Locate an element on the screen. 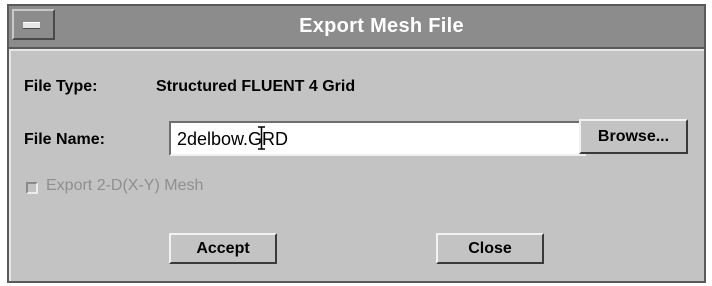 Image resolution: width=712 pixels, height=286 pixels. file-name-input: 2delbow.GRD is located at coordinates (377, 138).